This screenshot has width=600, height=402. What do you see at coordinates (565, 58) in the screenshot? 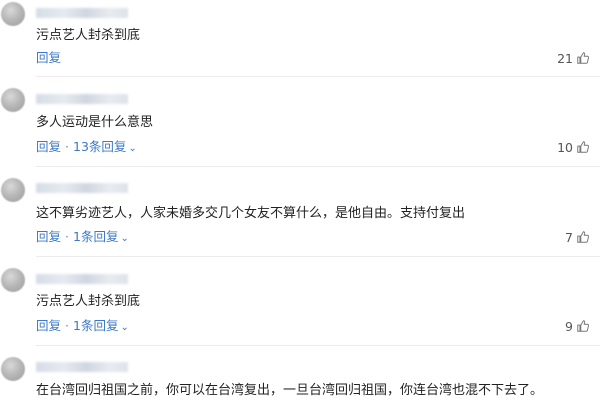
I see `like-count: 21` at bounding box center [565, 58].